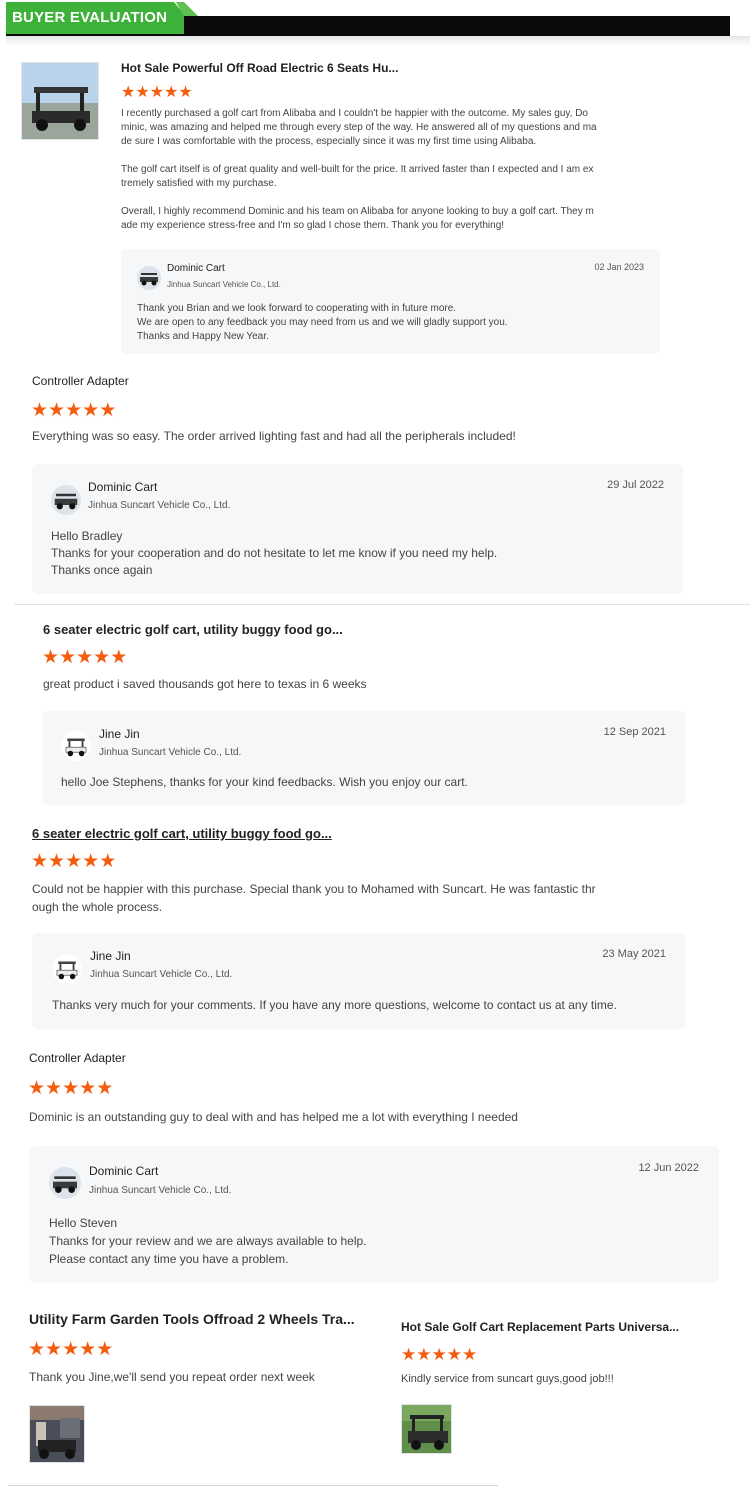 Image resolution: width=750 pixels, height=1500 pixels. What do you see at coordinates (90, 17) in the screenshot?
I see `section-title: BUYER EVALUATION` at bounding box center [90, 17].